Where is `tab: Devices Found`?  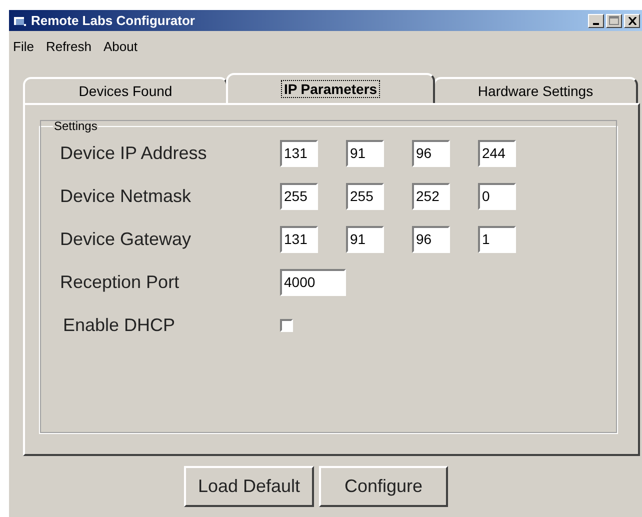 tab: Devices Found is located at coordinates (125, 90).